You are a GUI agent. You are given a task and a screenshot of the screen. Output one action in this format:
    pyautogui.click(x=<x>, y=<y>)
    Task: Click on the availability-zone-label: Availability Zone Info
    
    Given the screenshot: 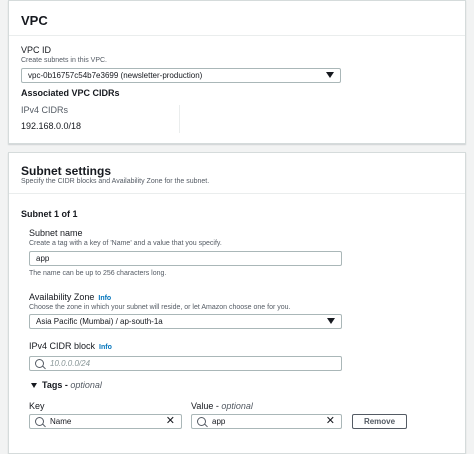 What is the action you would take?
    pyautogui.click(x=70, y=297)
    